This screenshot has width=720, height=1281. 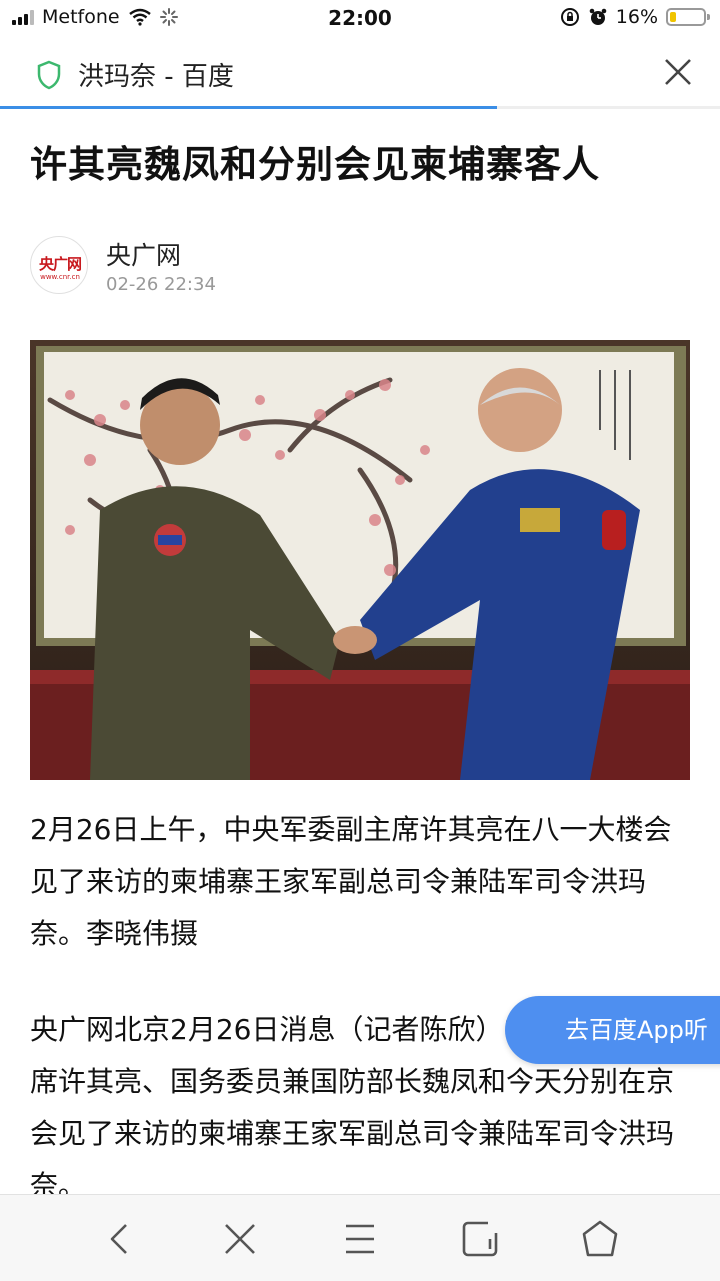 I want to click on menu-icon, so click(x=360, y=1239).